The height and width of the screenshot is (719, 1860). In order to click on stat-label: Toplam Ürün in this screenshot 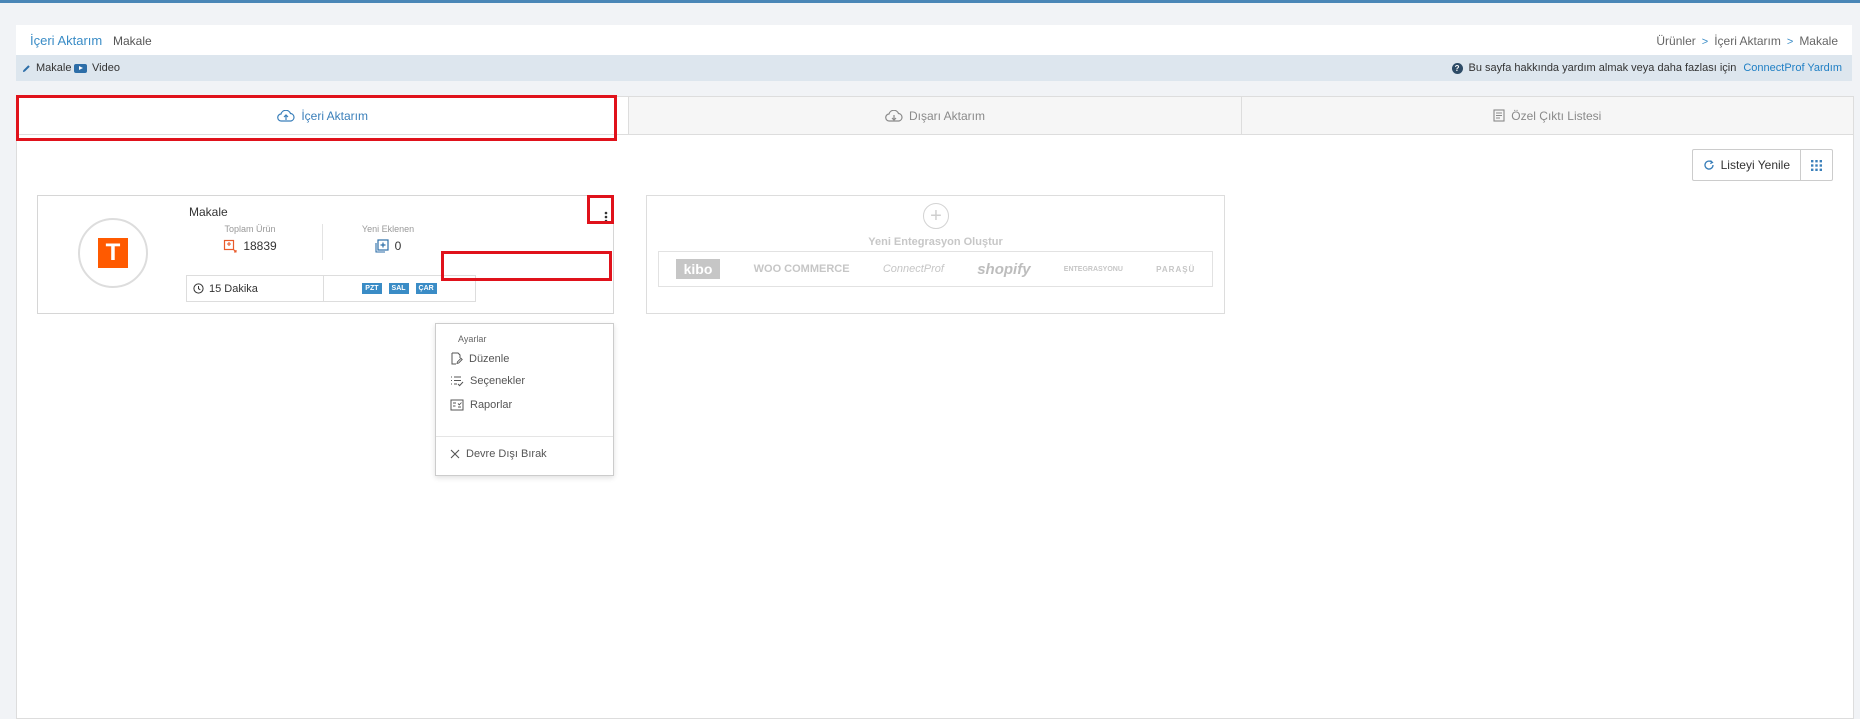, I will do `click(250, 229)`.